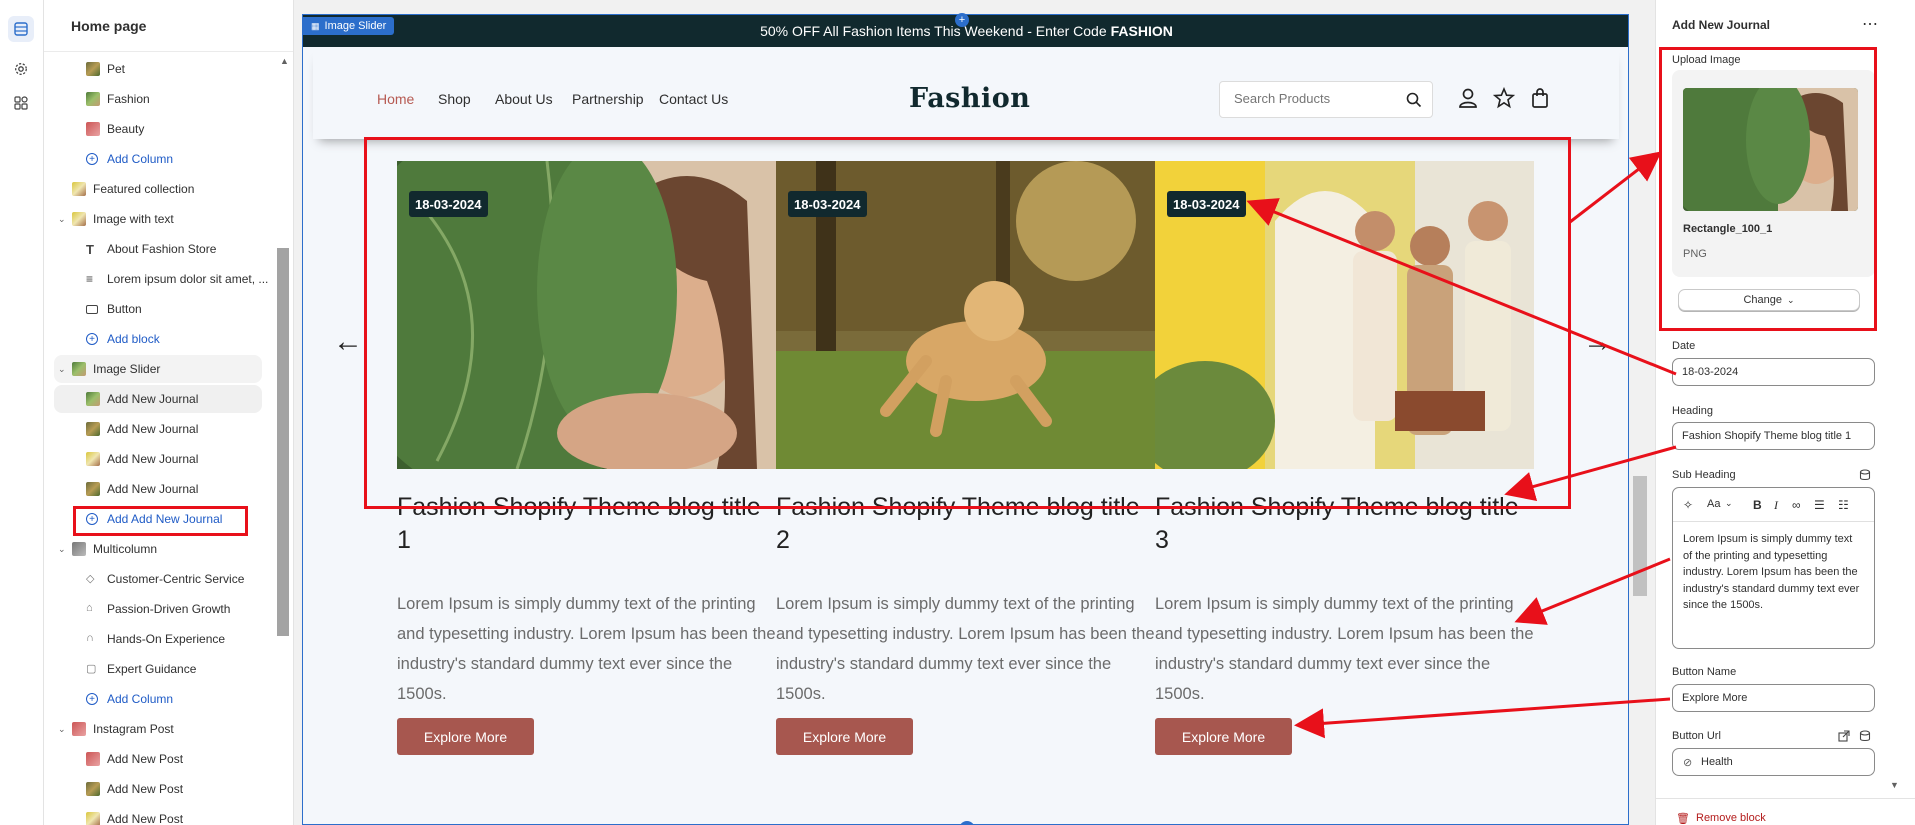 Image resolution: width=1915 pixels, height=825 pixels. What do you see at coordinates (154, 789) in the screenshot?
I see `sidebar-item-post-2: Add New Post` at bounding box center [154, 789].